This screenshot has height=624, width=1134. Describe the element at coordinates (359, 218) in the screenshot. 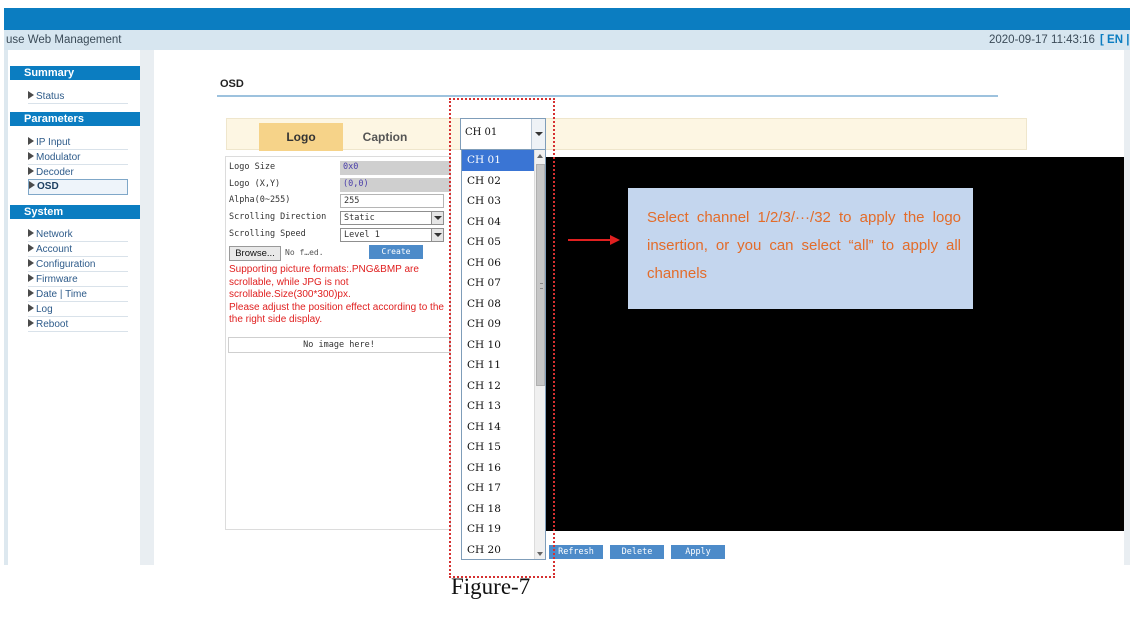

I see `scrolling-direction-value: Static` at that location.